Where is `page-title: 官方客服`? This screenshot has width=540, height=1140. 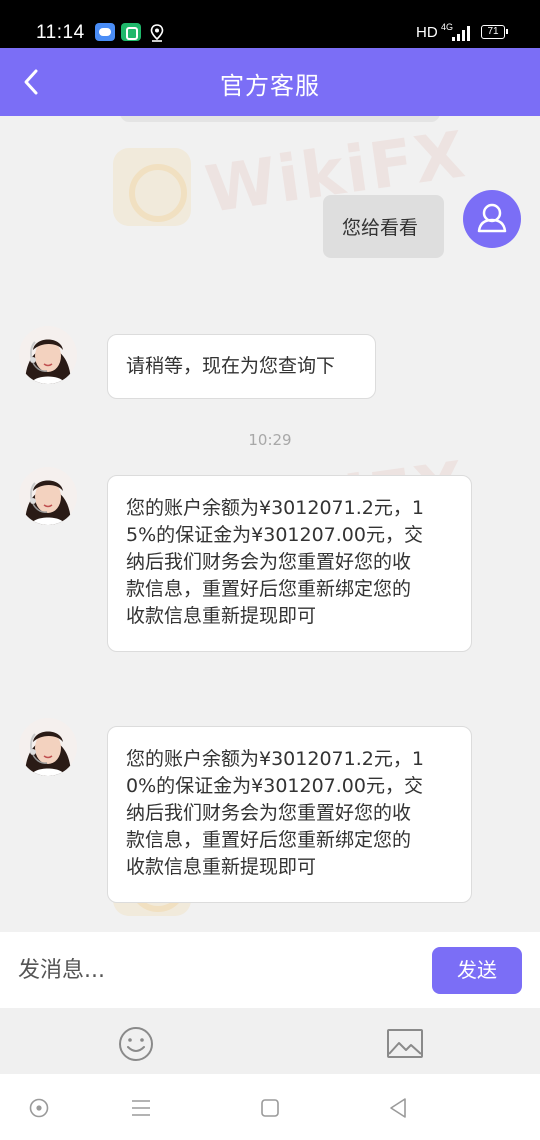
page-title: 官方客服 is located at coordinates (270, 86).